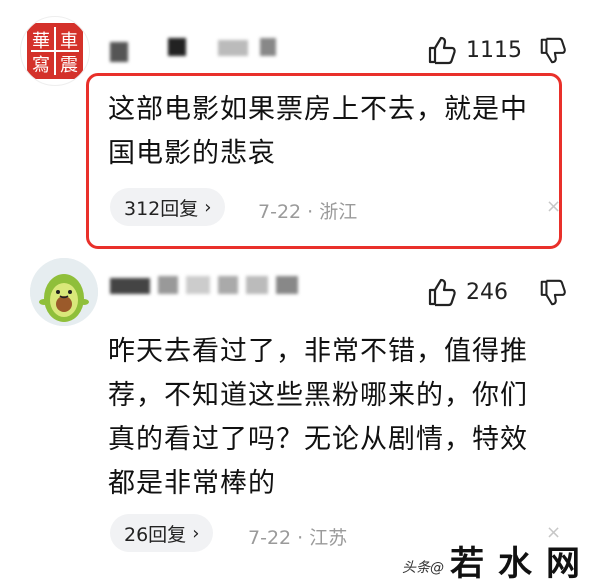 Image resolution: width=600 pixels, height=585 pixels. I want to click on comment-meta: 7-22 · 浙江, so click(307, 210).